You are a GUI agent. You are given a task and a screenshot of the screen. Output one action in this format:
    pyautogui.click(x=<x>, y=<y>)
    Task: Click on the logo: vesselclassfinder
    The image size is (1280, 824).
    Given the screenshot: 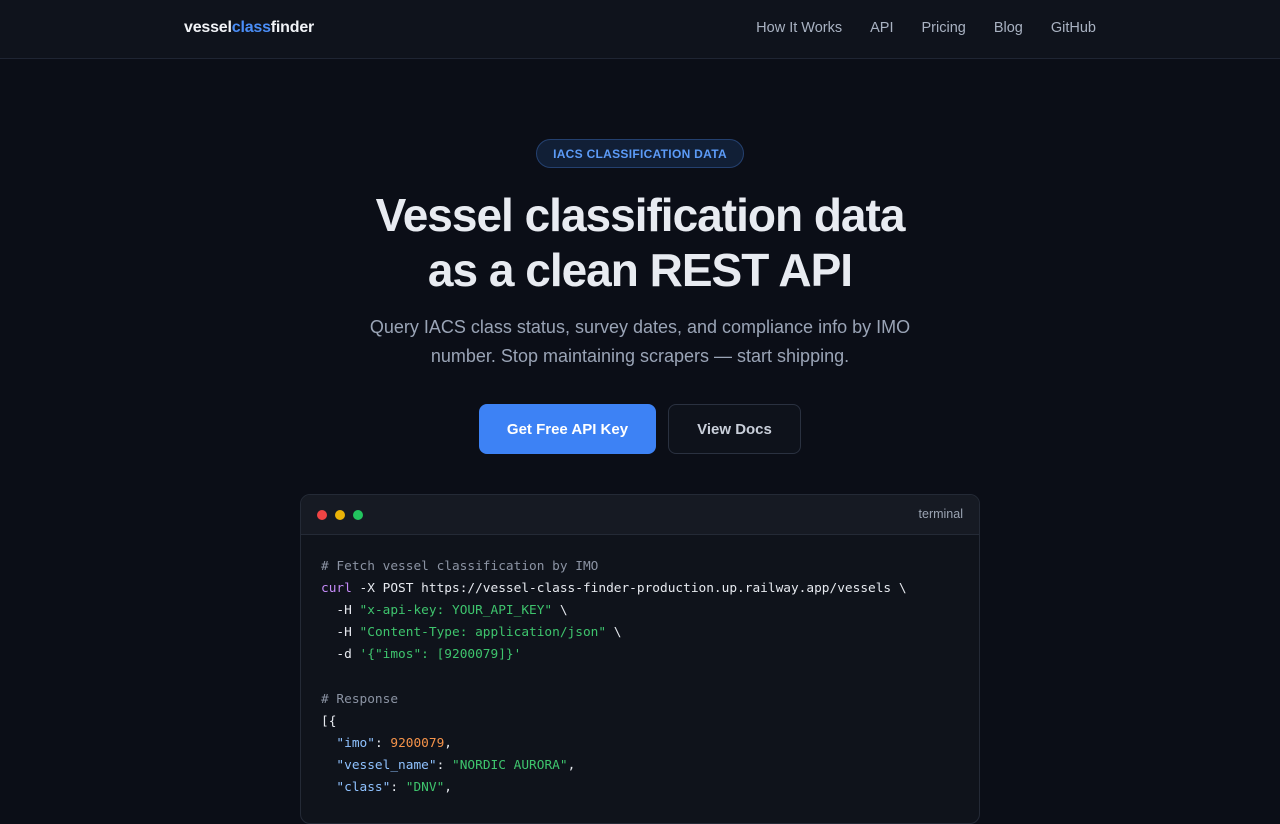 What is the action you would take?
    pyautogui.click(x=249, y=28)
    